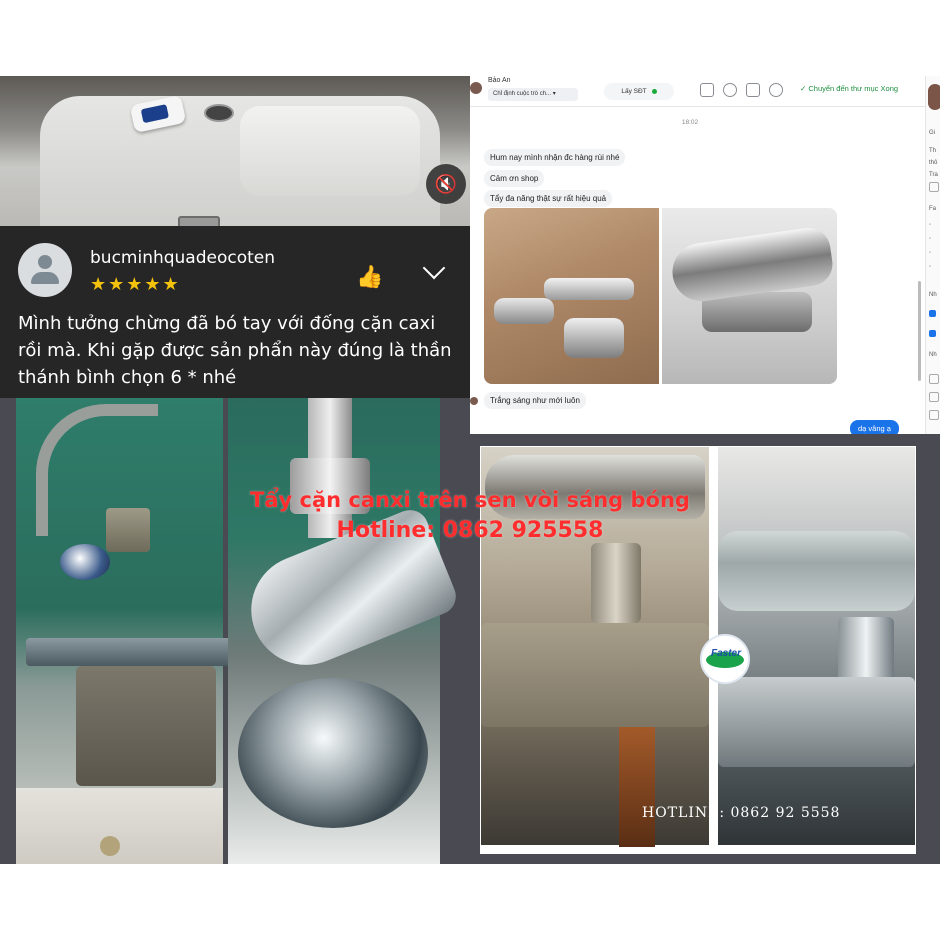  I want to click on brand-logo: Faster, so click(725, 659).